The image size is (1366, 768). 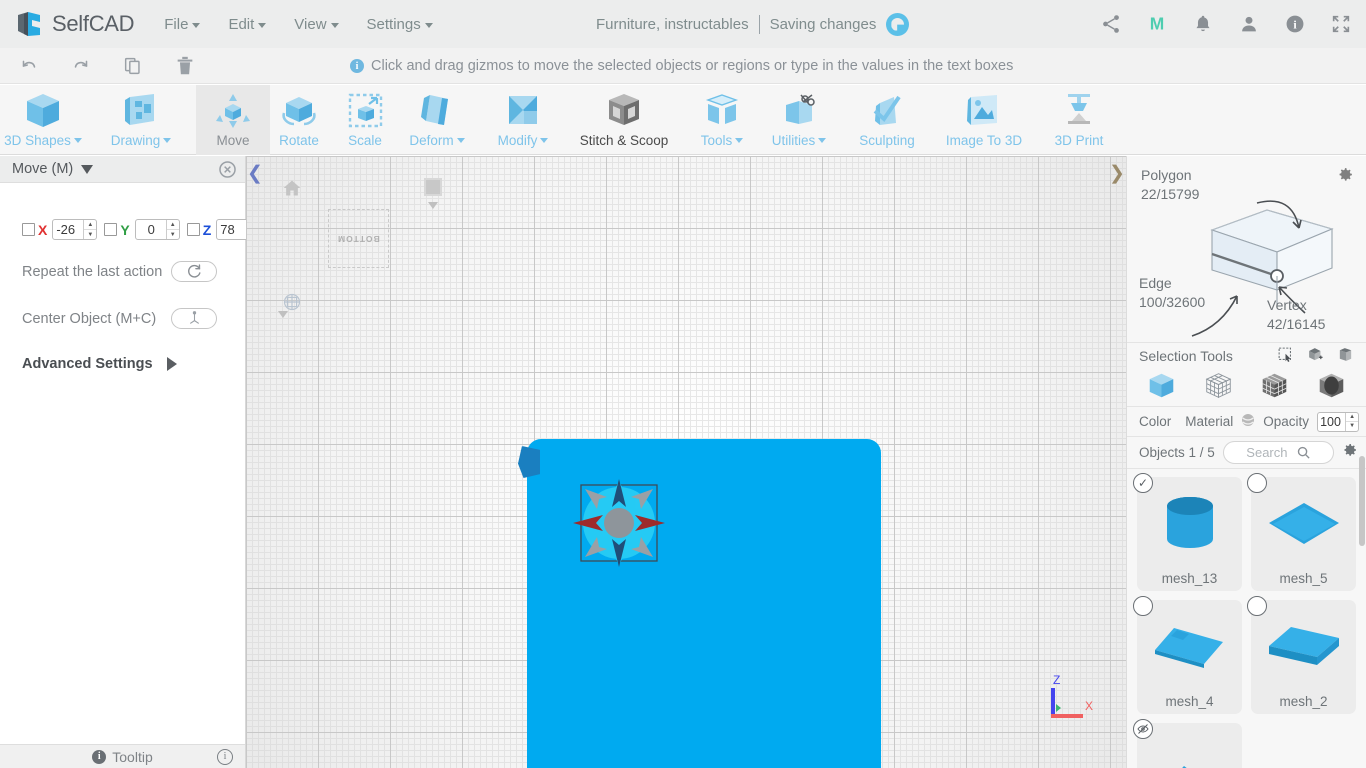 What do you see at coordinates (1301, 655) in the screenshot?
I see `object-card: mesh_2` at bounding box center [1301, 655].